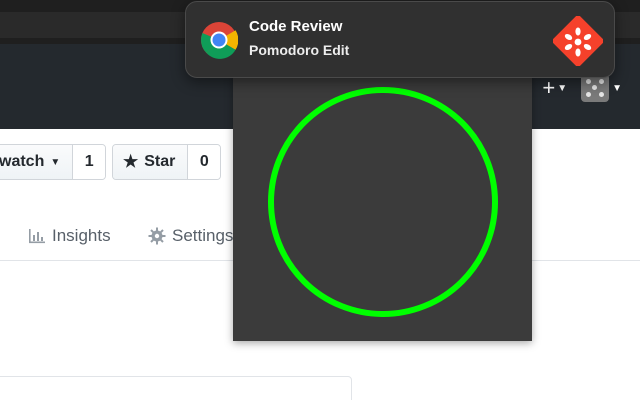 Image resolution: width=640 pixels, height=400 pixels. I want to click on tomato-flower-icon, so click(578, 41).